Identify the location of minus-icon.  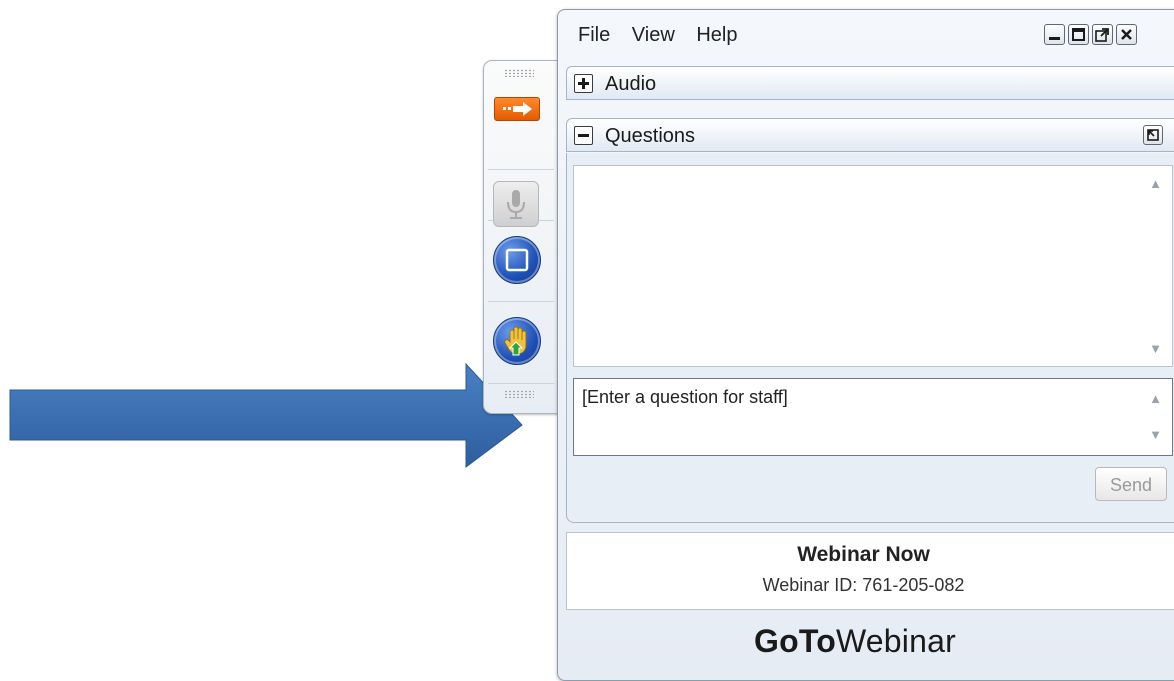
(583, 135).